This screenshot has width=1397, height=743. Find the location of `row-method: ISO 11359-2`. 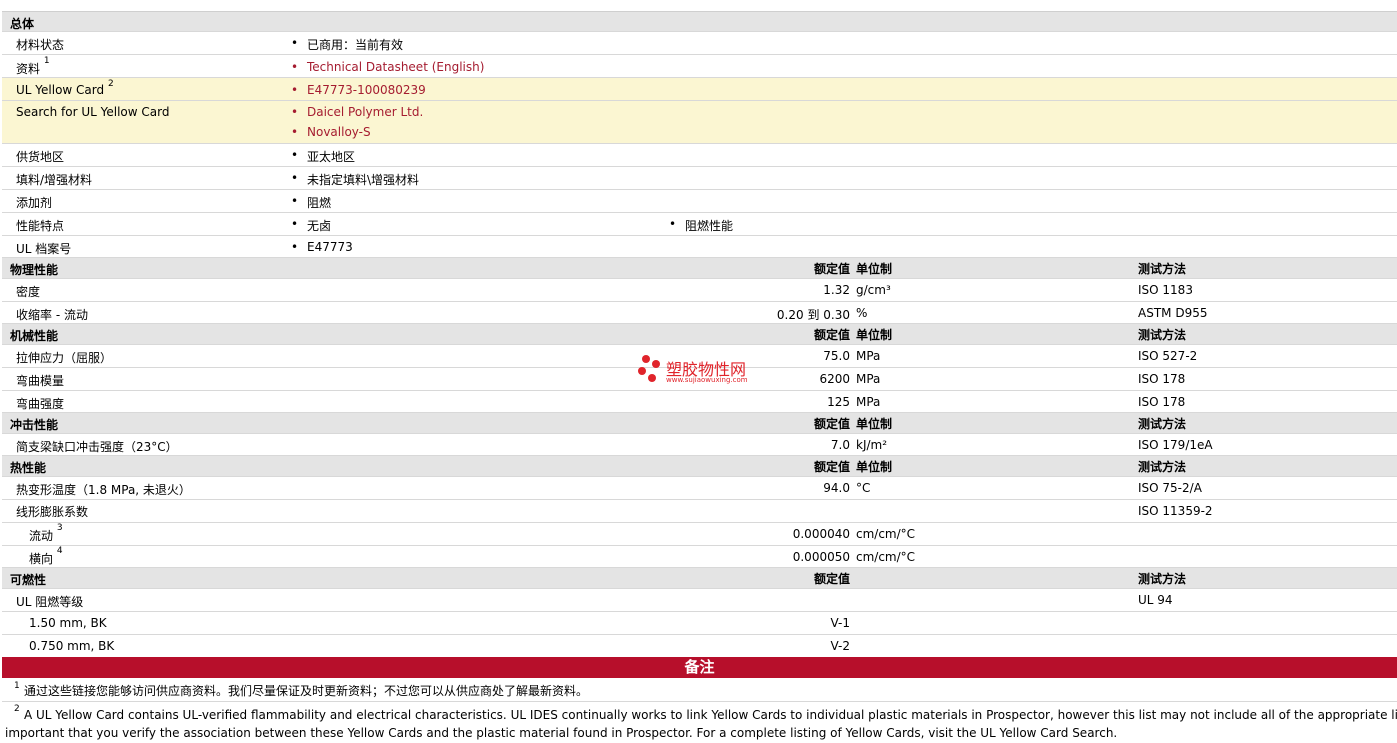

row-method: ISO 11359-2 is located at coordinates (1175, 511).